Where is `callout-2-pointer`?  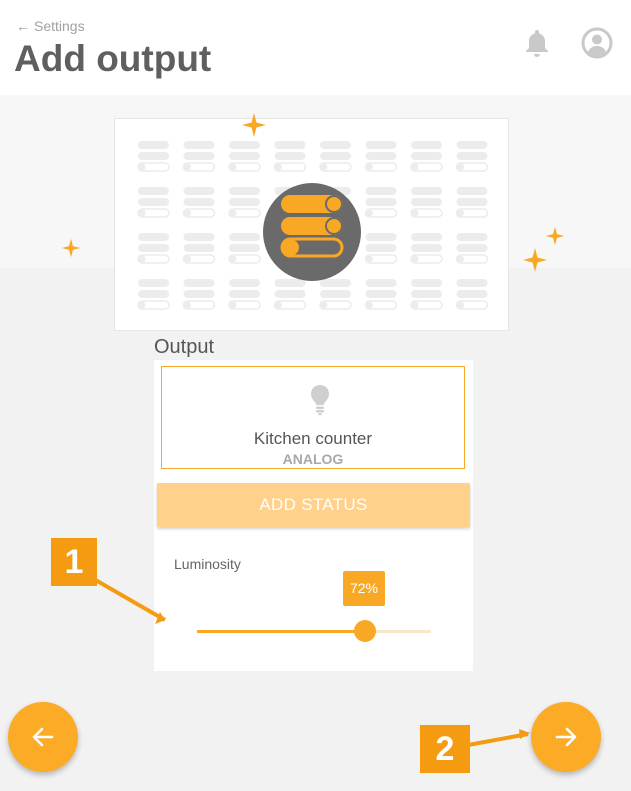 callout-2-pointer is located at coordinates (498, 739).